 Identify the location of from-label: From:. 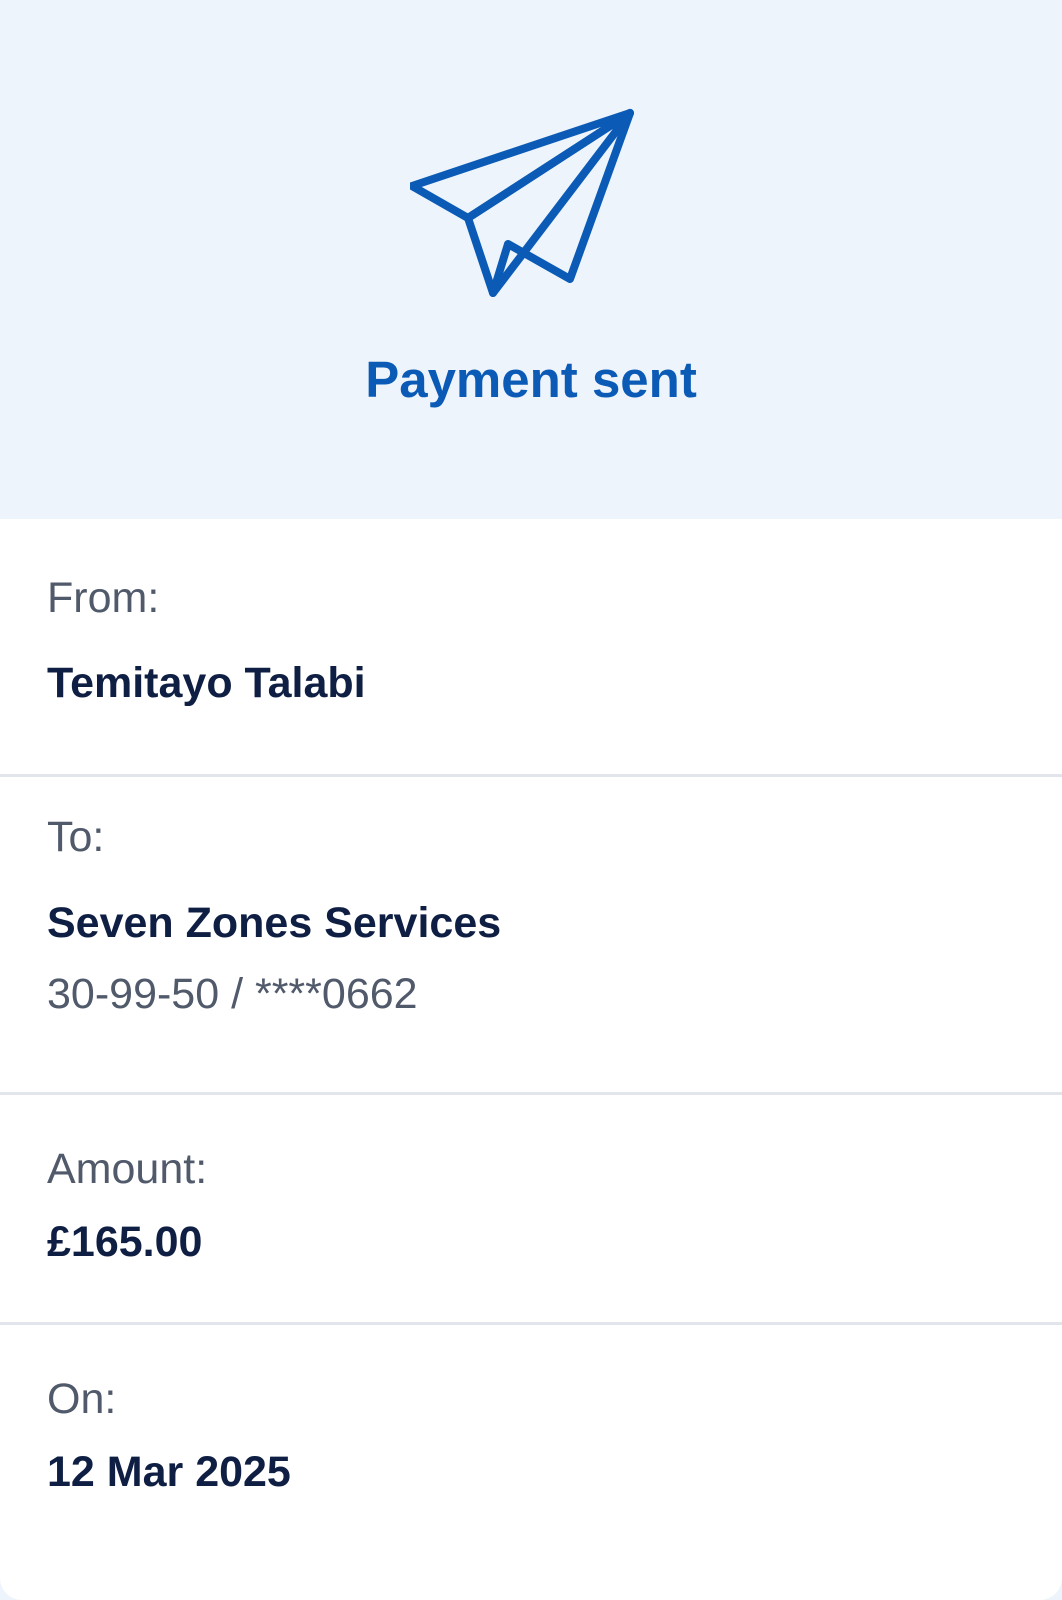
(103, 598).